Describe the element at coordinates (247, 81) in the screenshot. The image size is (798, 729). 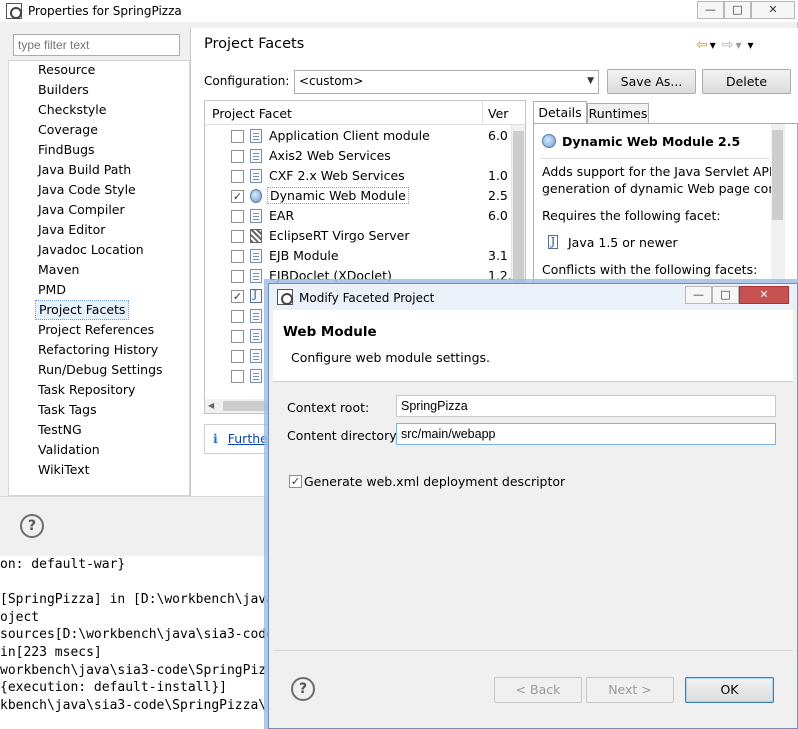
I see `configuration-label: Configuration:` at that location.